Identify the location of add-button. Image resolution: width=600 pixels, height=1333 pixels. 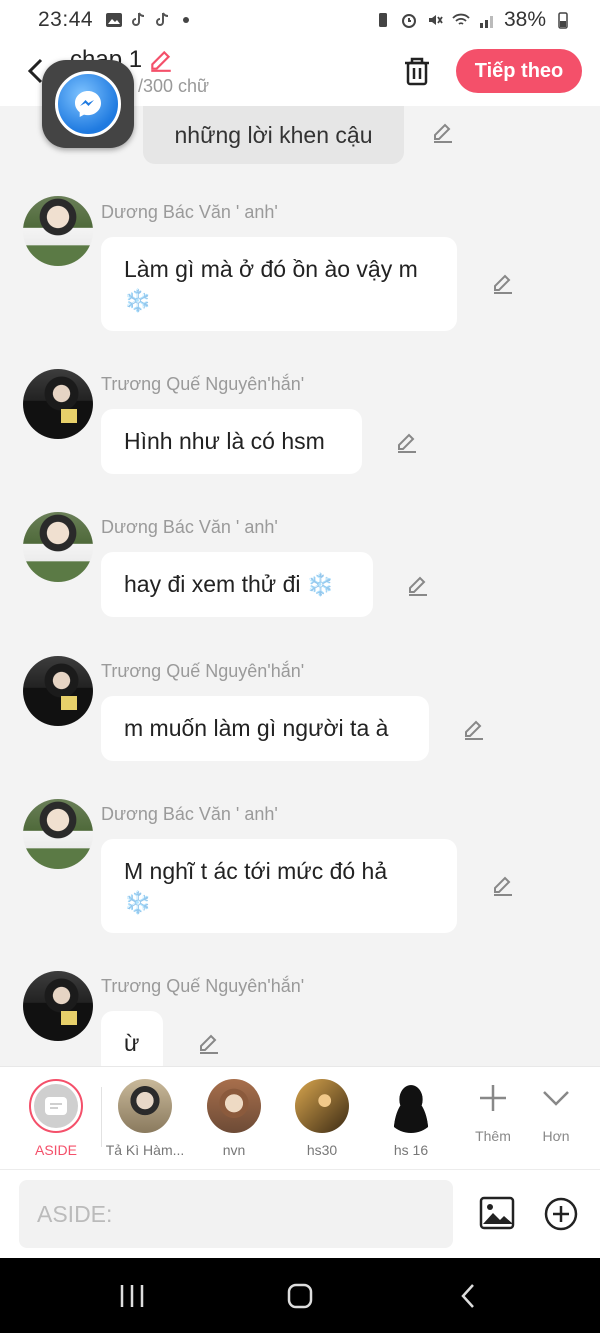
(561, 1214).